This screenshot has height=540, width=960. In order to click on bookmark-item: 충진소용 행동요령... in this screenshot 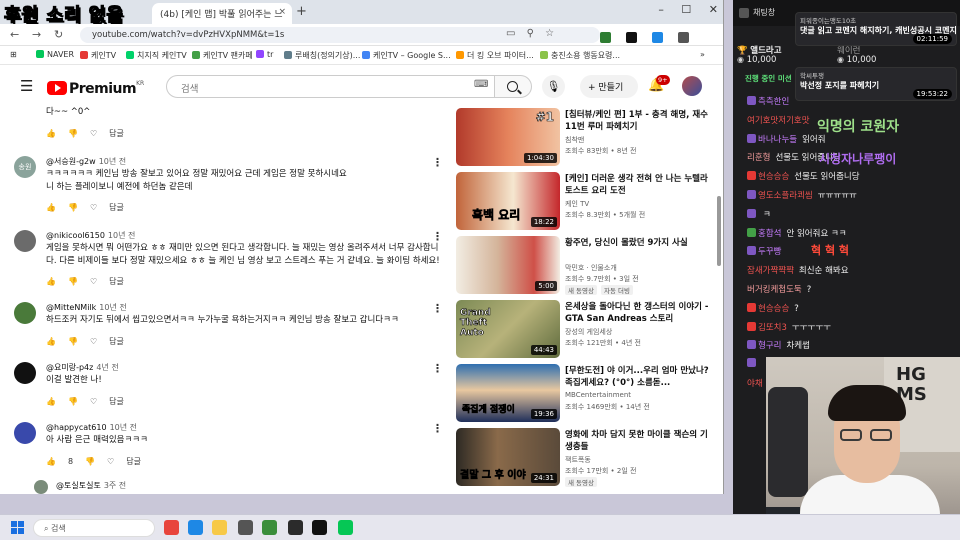, I will do `click(580, 55)`.